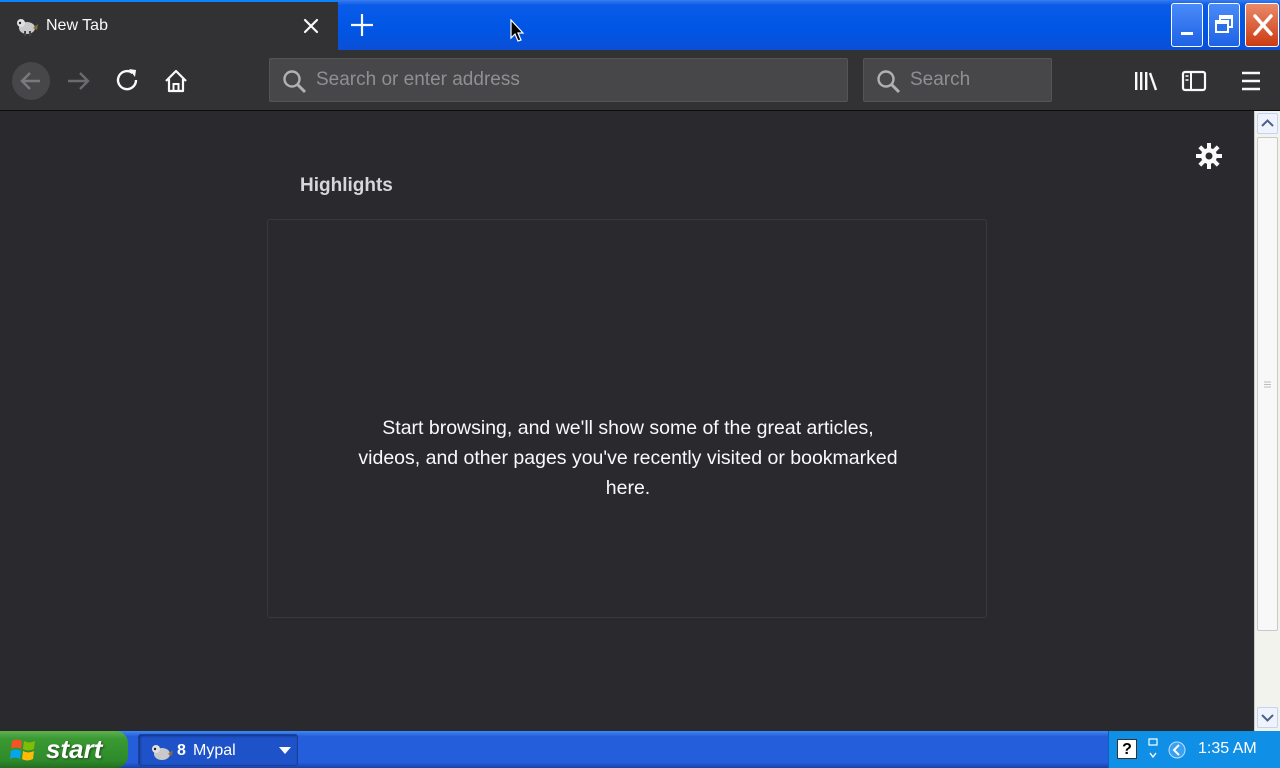  I want to click on back-arrow-icon, so click(30, 81).